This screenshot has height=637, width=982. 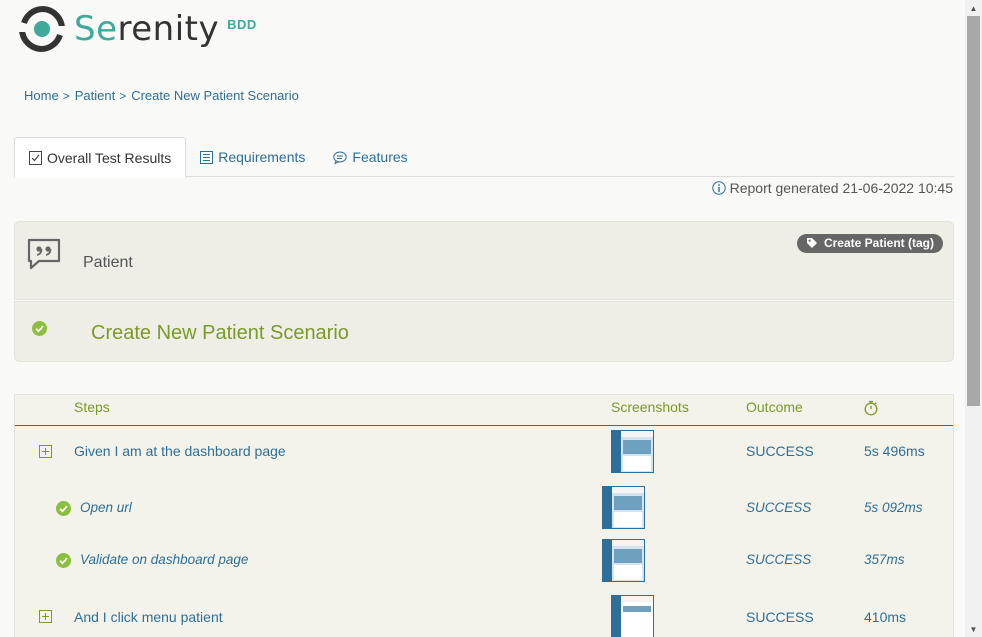 I want to click on table-row: And I click menu patient SUCCESS 410ms, so click(x=484, y=616).